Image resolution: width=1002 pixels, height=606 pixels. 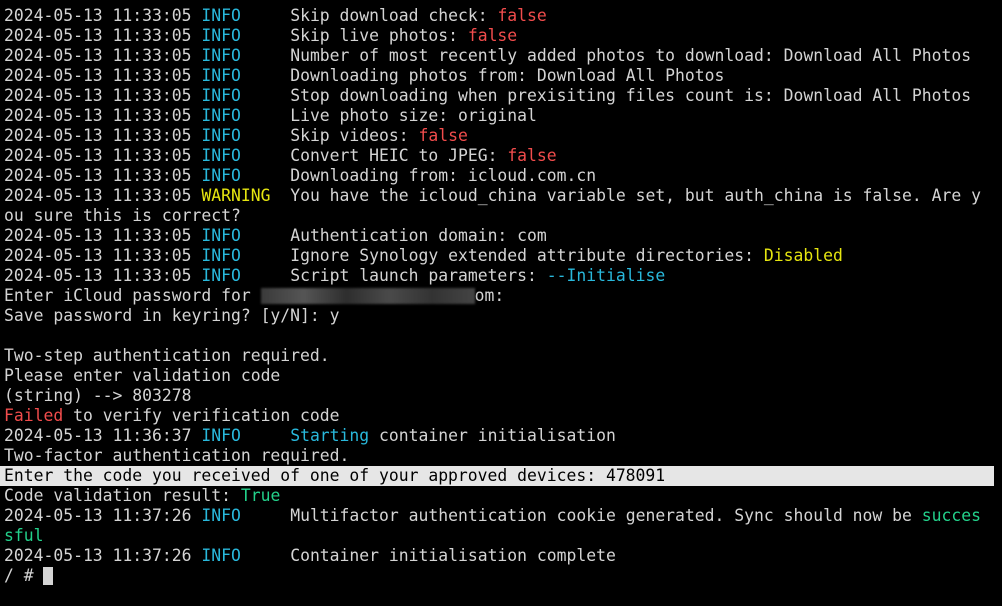 I want to click on validation-result: Code validation result: True, so click(x=142, y=495).